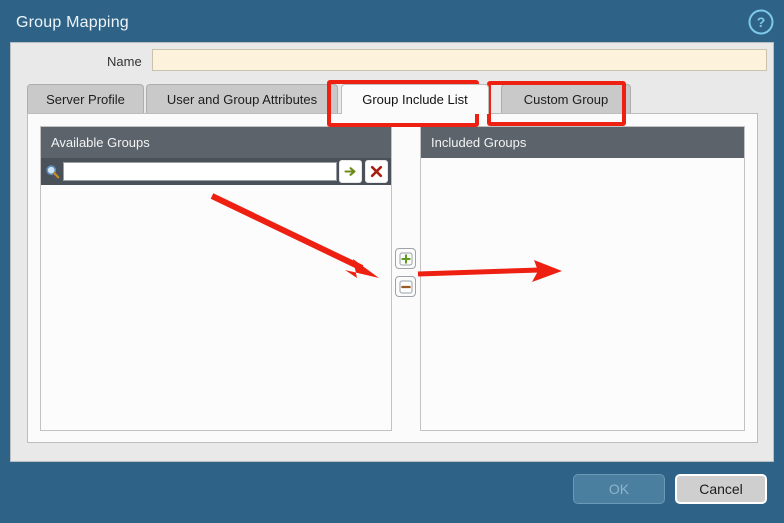 This screenshot has height=523, width=784. Describe the element at coordinates (405, 258) in the screenshot. I see `plus-in-box-icon` at that location.